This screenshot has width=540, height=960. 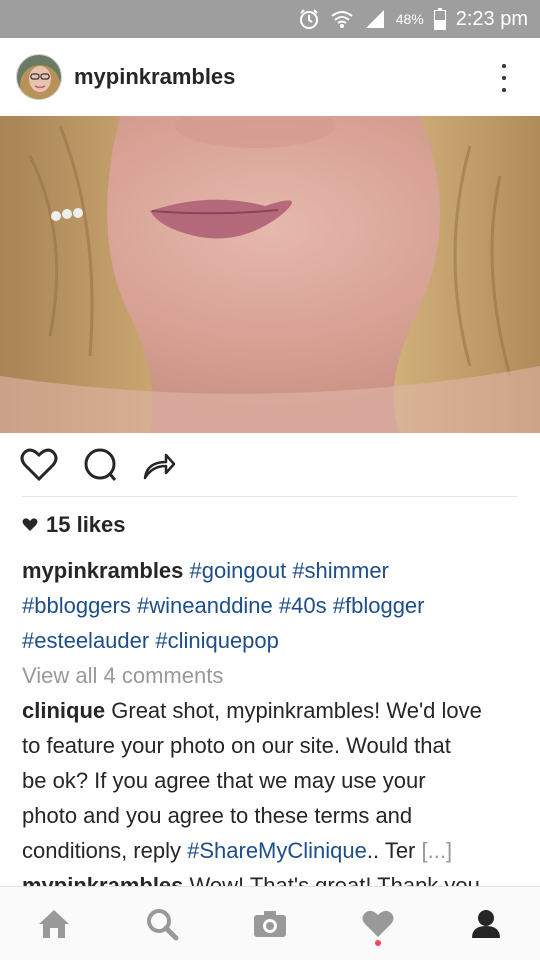 I want to click on caption-line-3: #esteelauder #cliniquepop, so click(x=272, y=640).